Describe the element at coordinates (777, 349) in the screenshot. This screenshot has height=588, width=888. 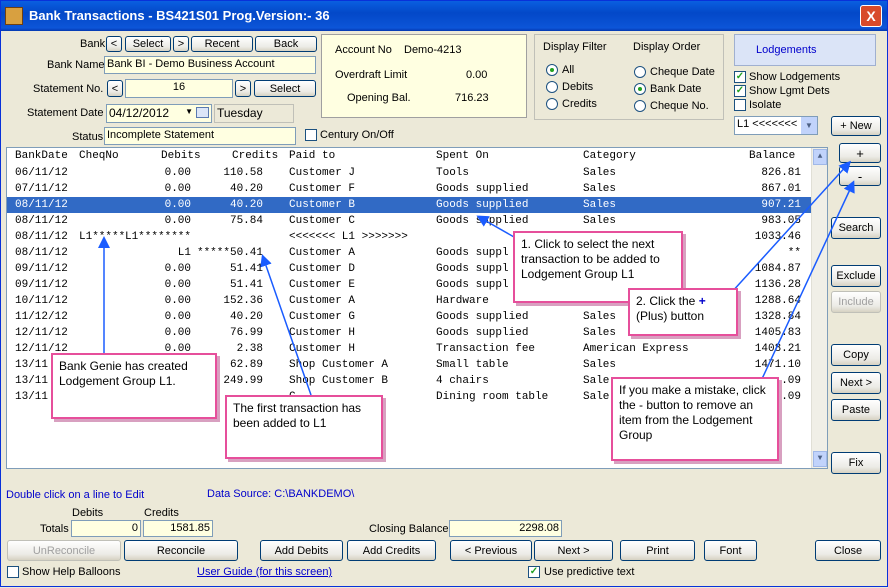
I see `cell-balance: 1408.21` at that location.